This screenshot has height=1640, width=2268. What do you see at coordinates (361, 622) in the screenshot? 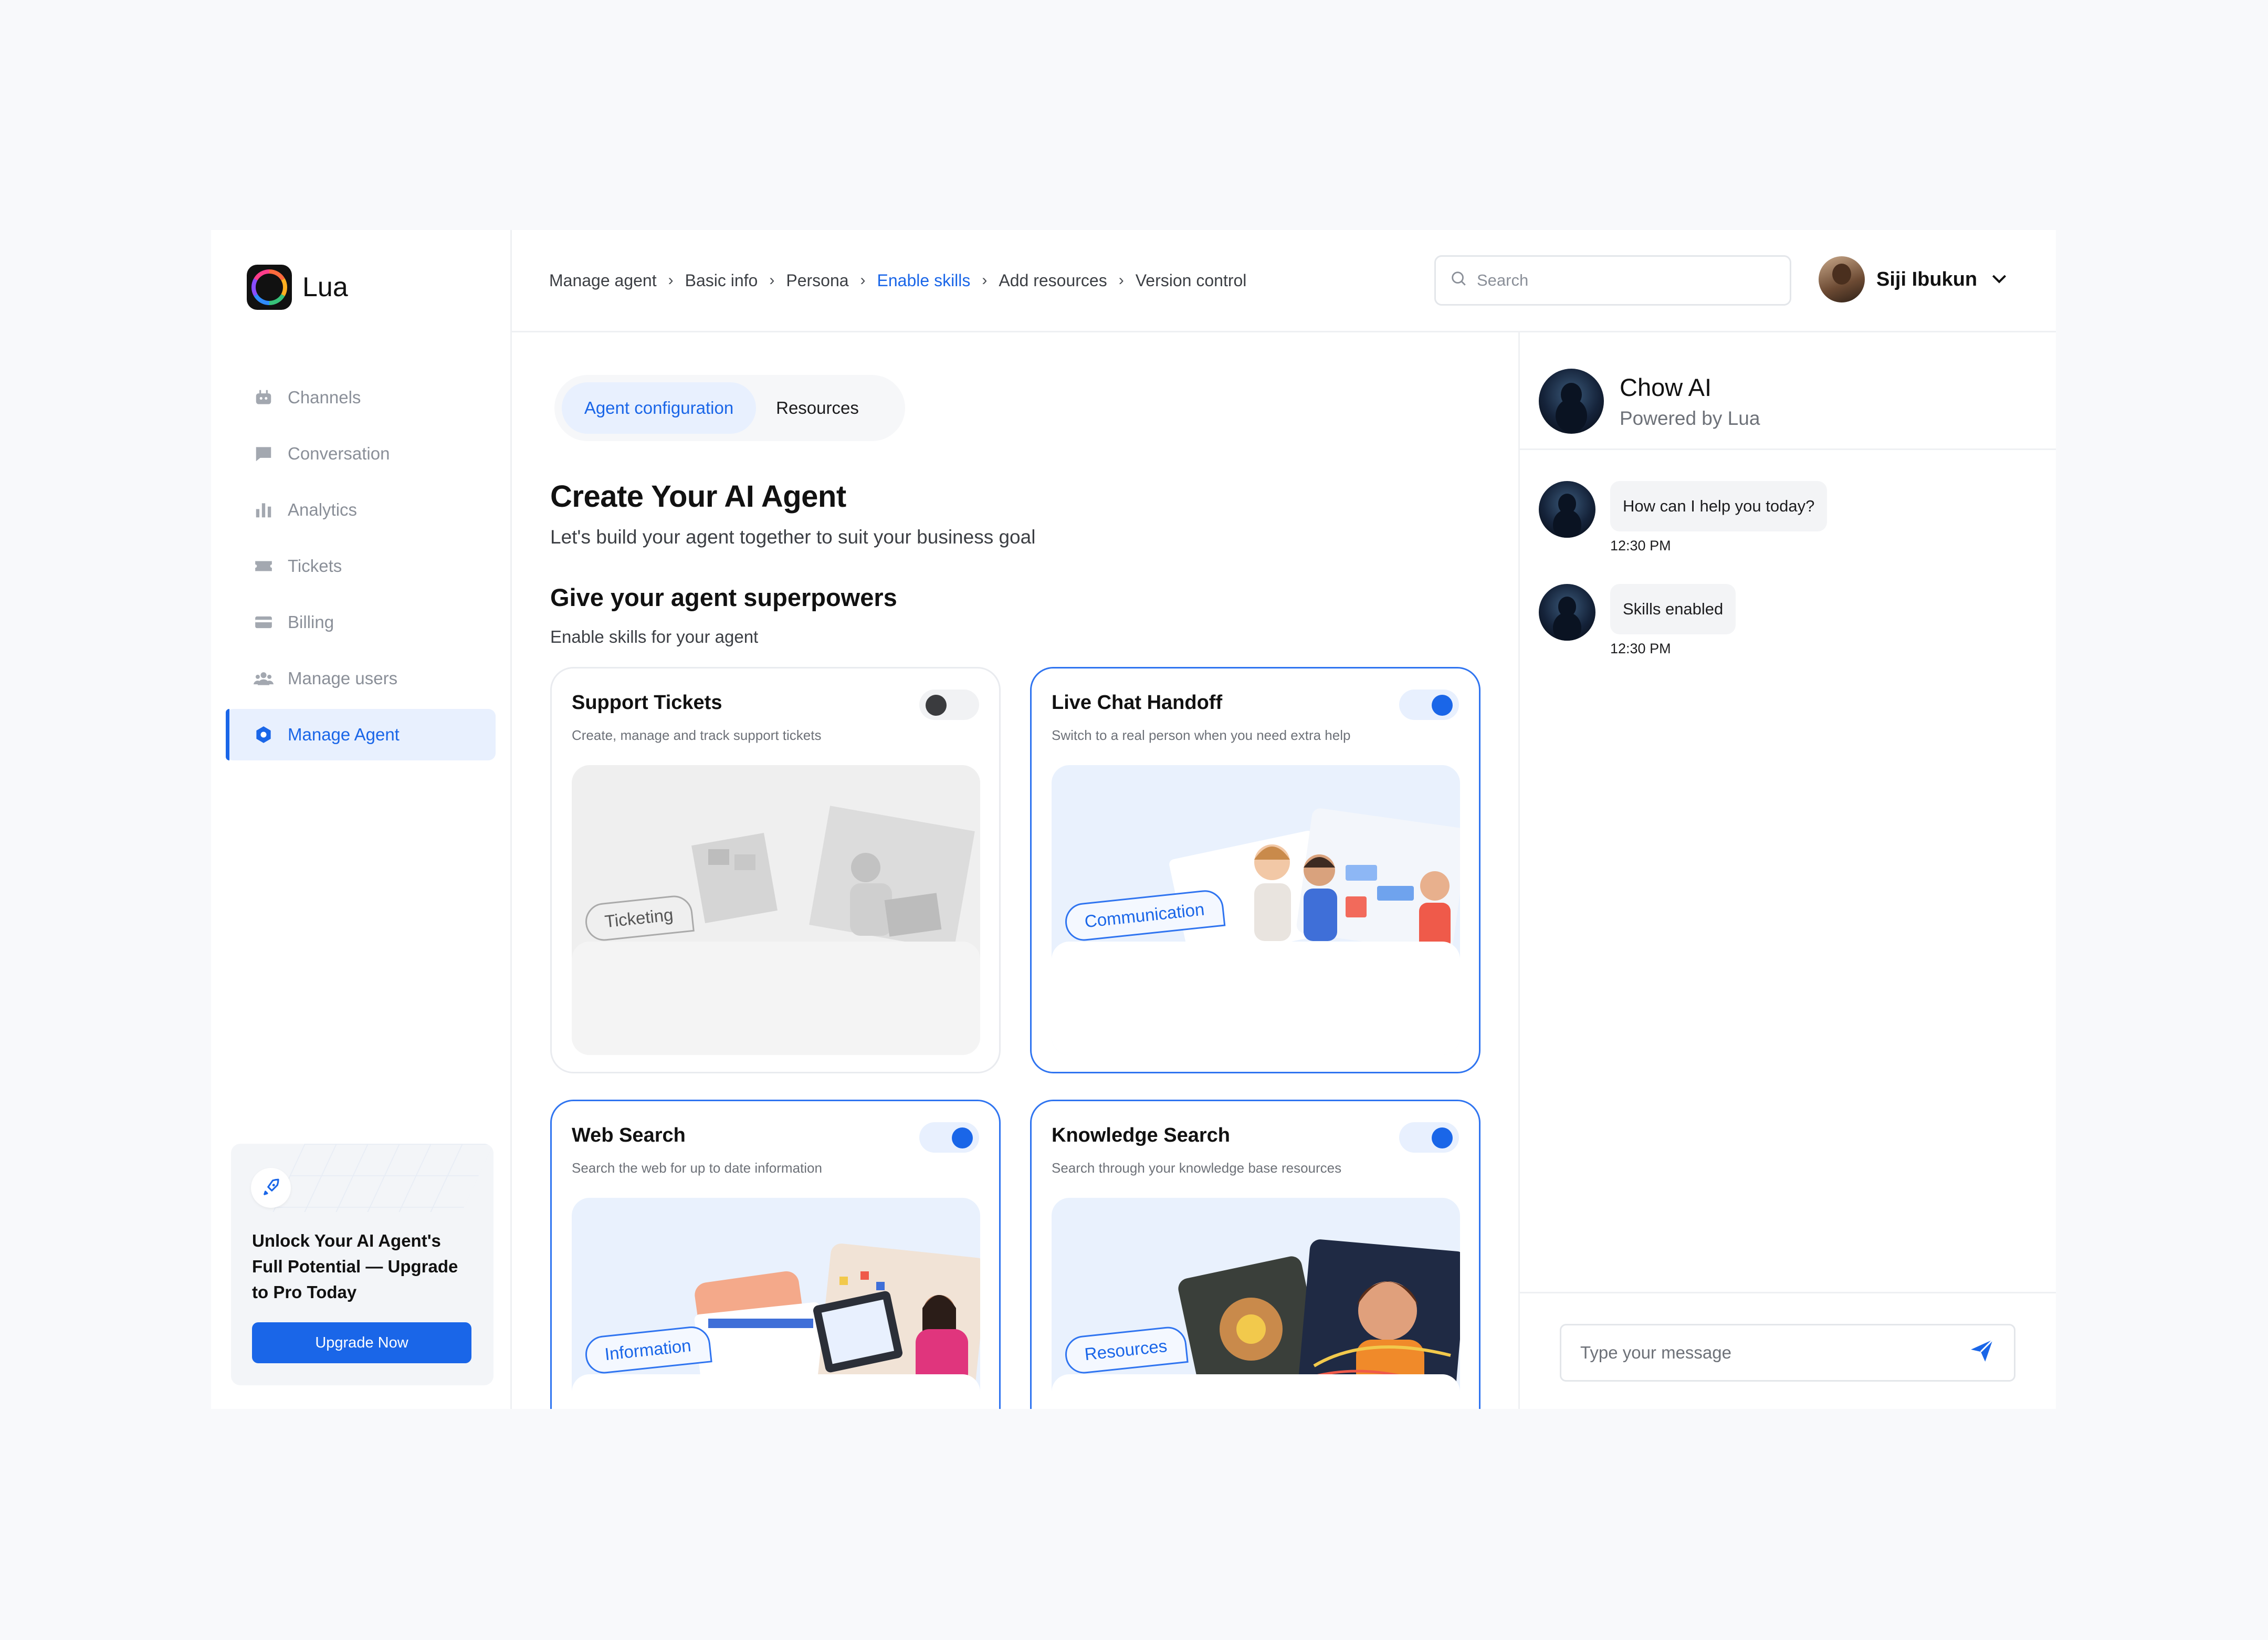
I see `sidebar-item-billing: Billing` at bounding box center [361, 622].